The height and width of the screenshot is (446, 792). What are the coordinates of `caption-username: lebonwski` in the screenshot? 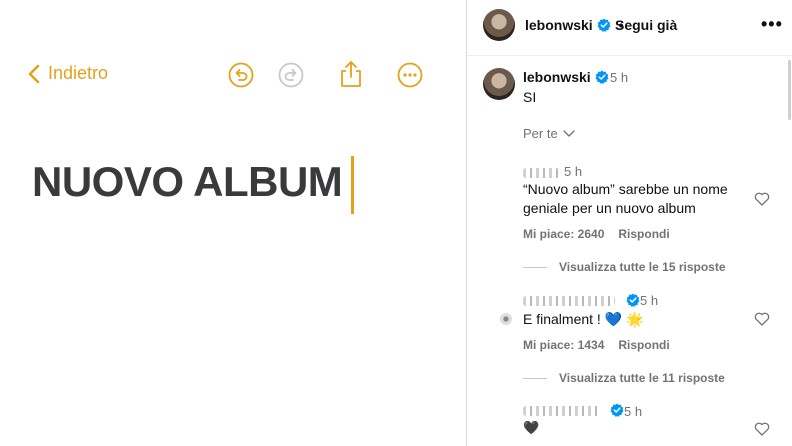 It's located at (566, 77).